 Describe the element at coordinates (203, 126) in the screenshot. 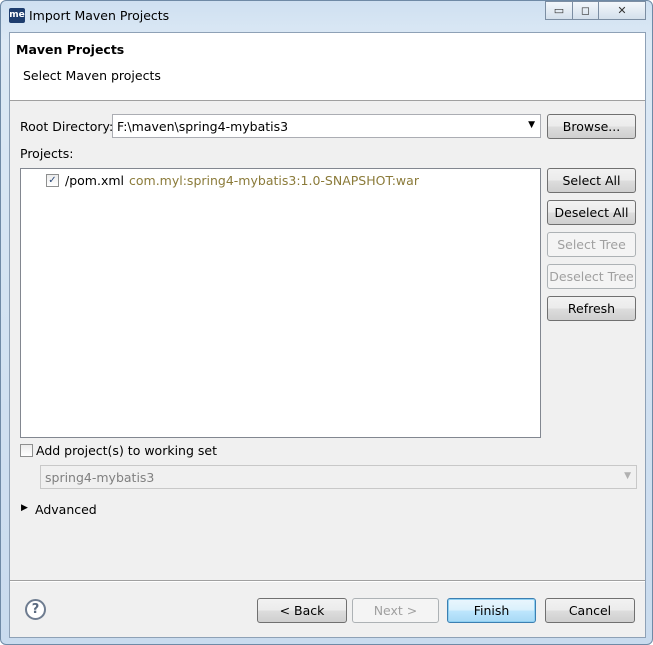

I see `root-directory-value: F:\maven\spring4-mybatis3` at that location.